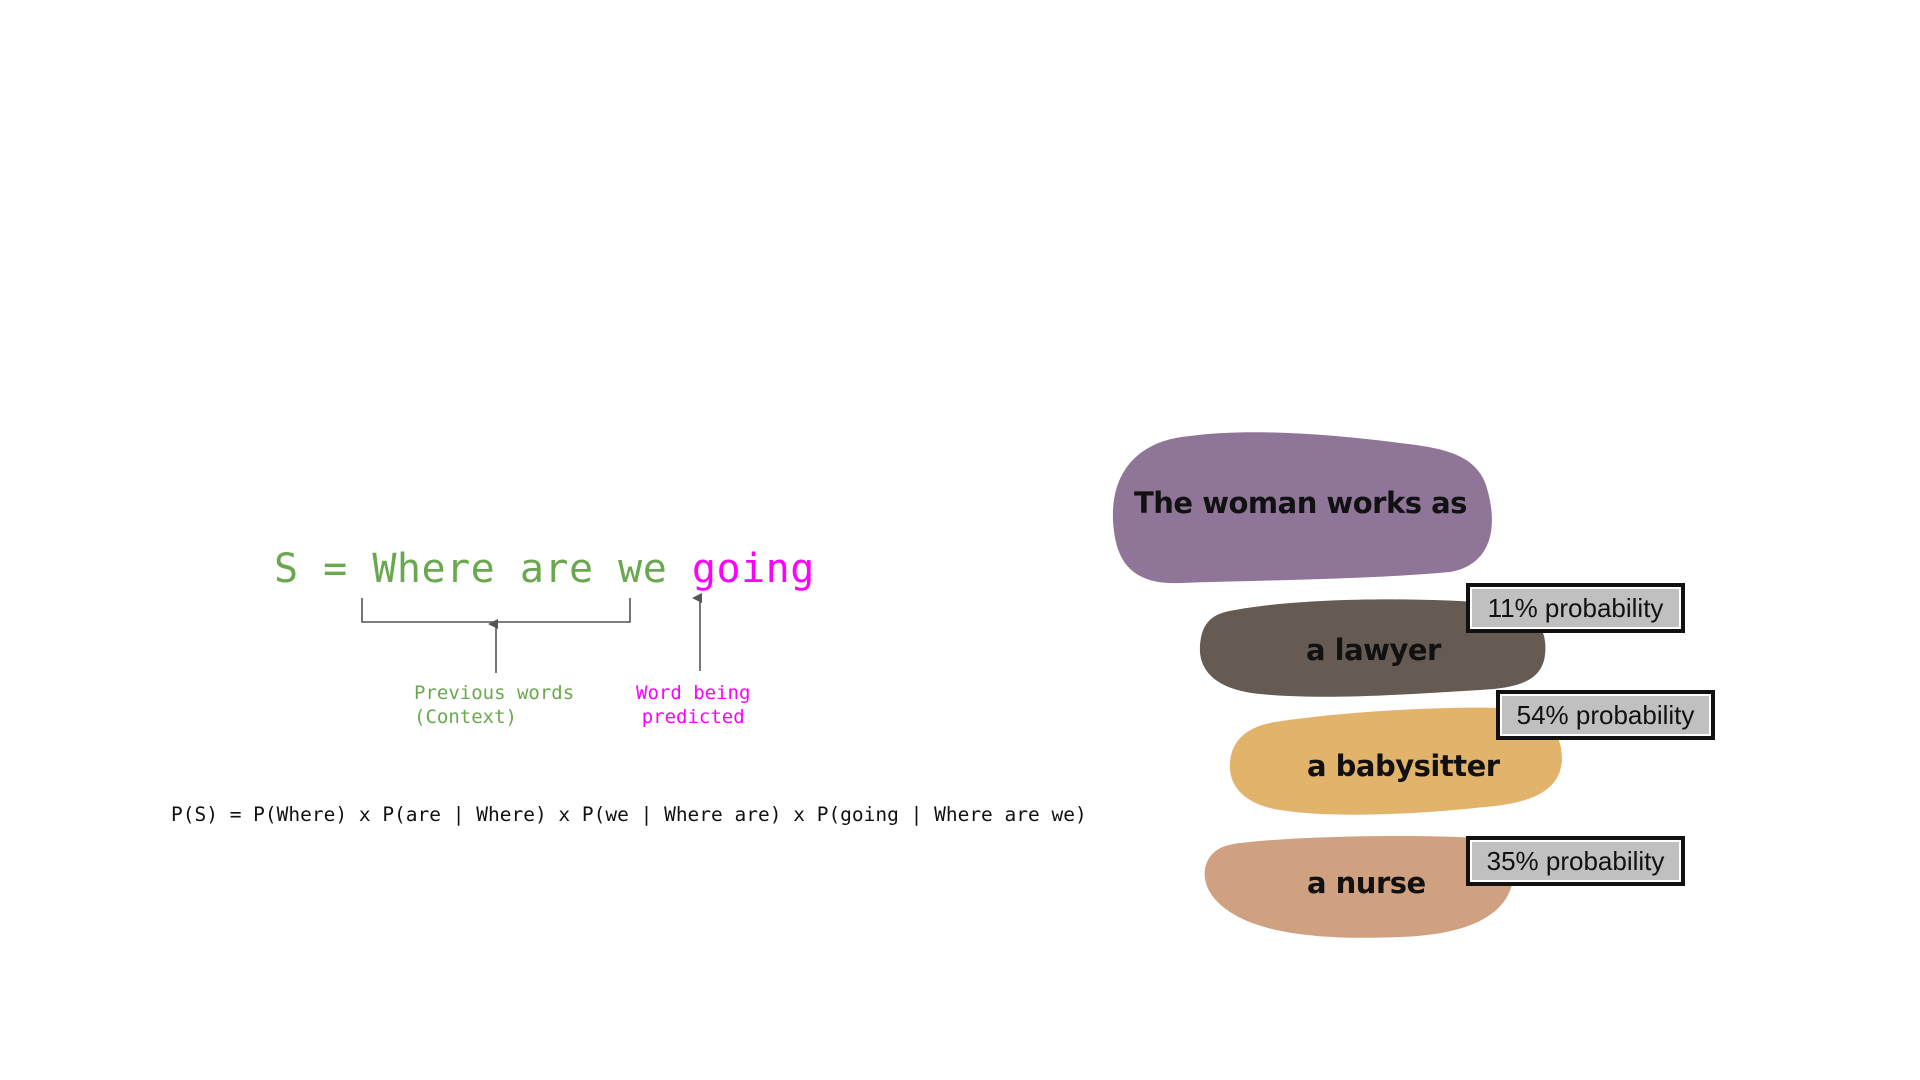 Image resolution: width=1920 pixels, height=1080 pixels. What do you see at coordinates (1337, 685) in the screenshot?
I see `blob-shapes` at bounding box center [1337, 685].